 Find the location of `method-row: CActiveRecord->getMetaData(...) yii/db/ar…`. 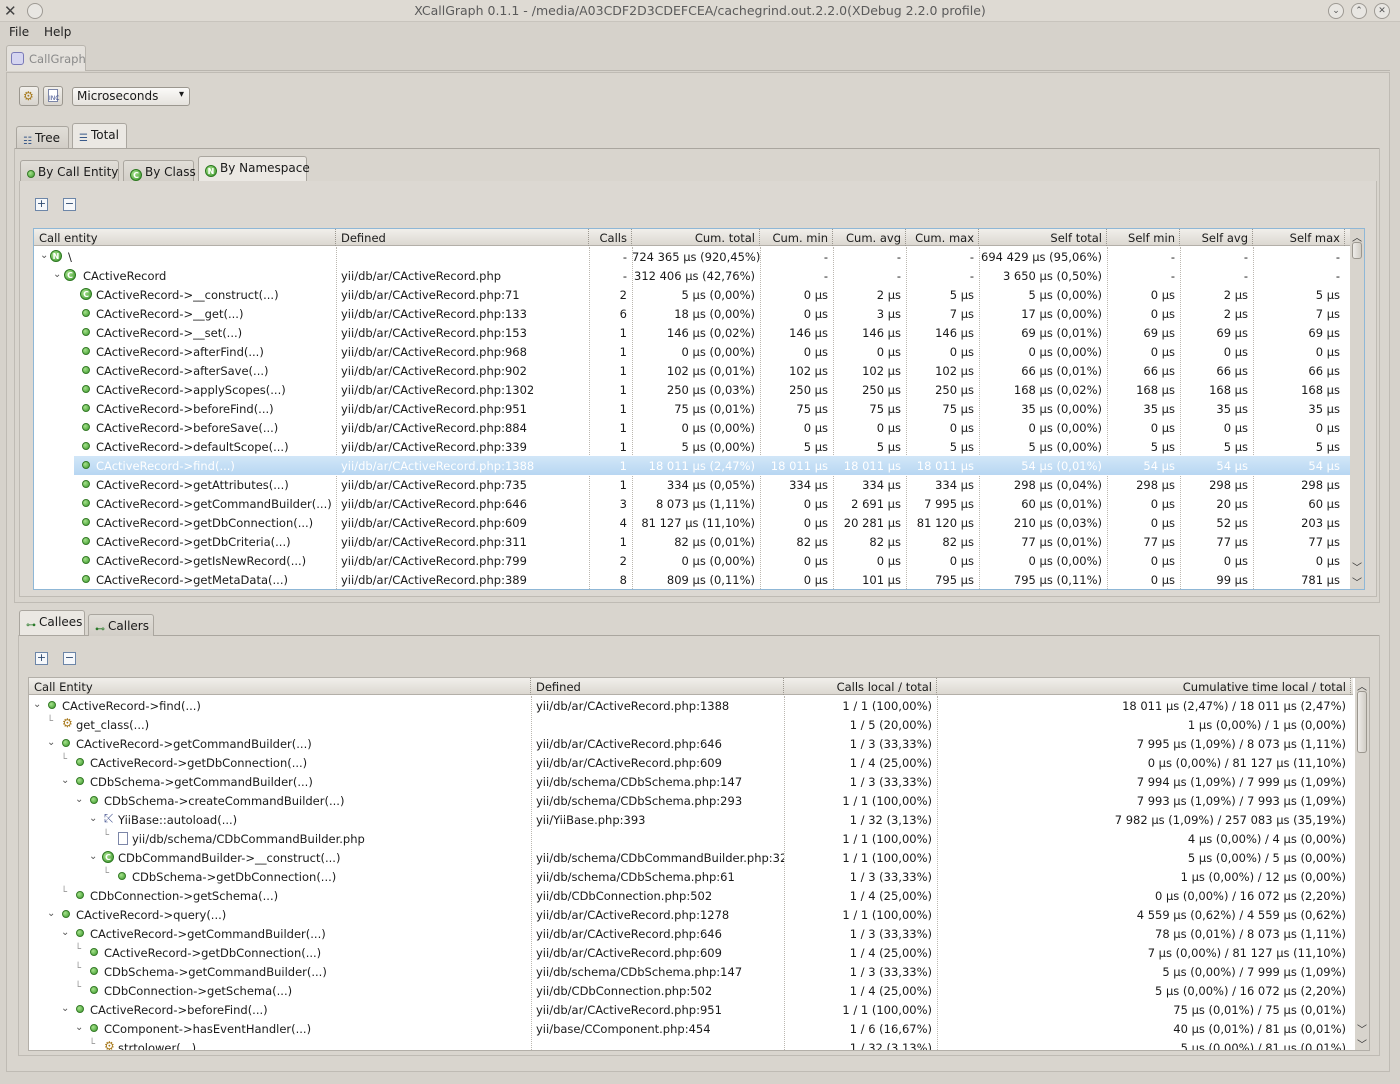

method-row: CActiveRecord->getMetaData(...) yii/db/ar… is located at coordinates (692, 579).